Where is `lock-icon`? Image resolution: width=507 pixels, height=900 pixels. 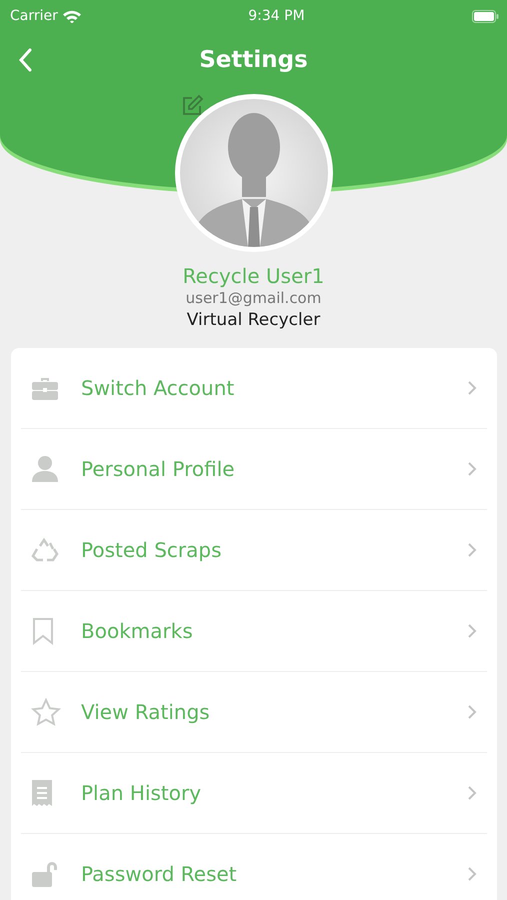
lock-icon is located at coordinates (45, 874).